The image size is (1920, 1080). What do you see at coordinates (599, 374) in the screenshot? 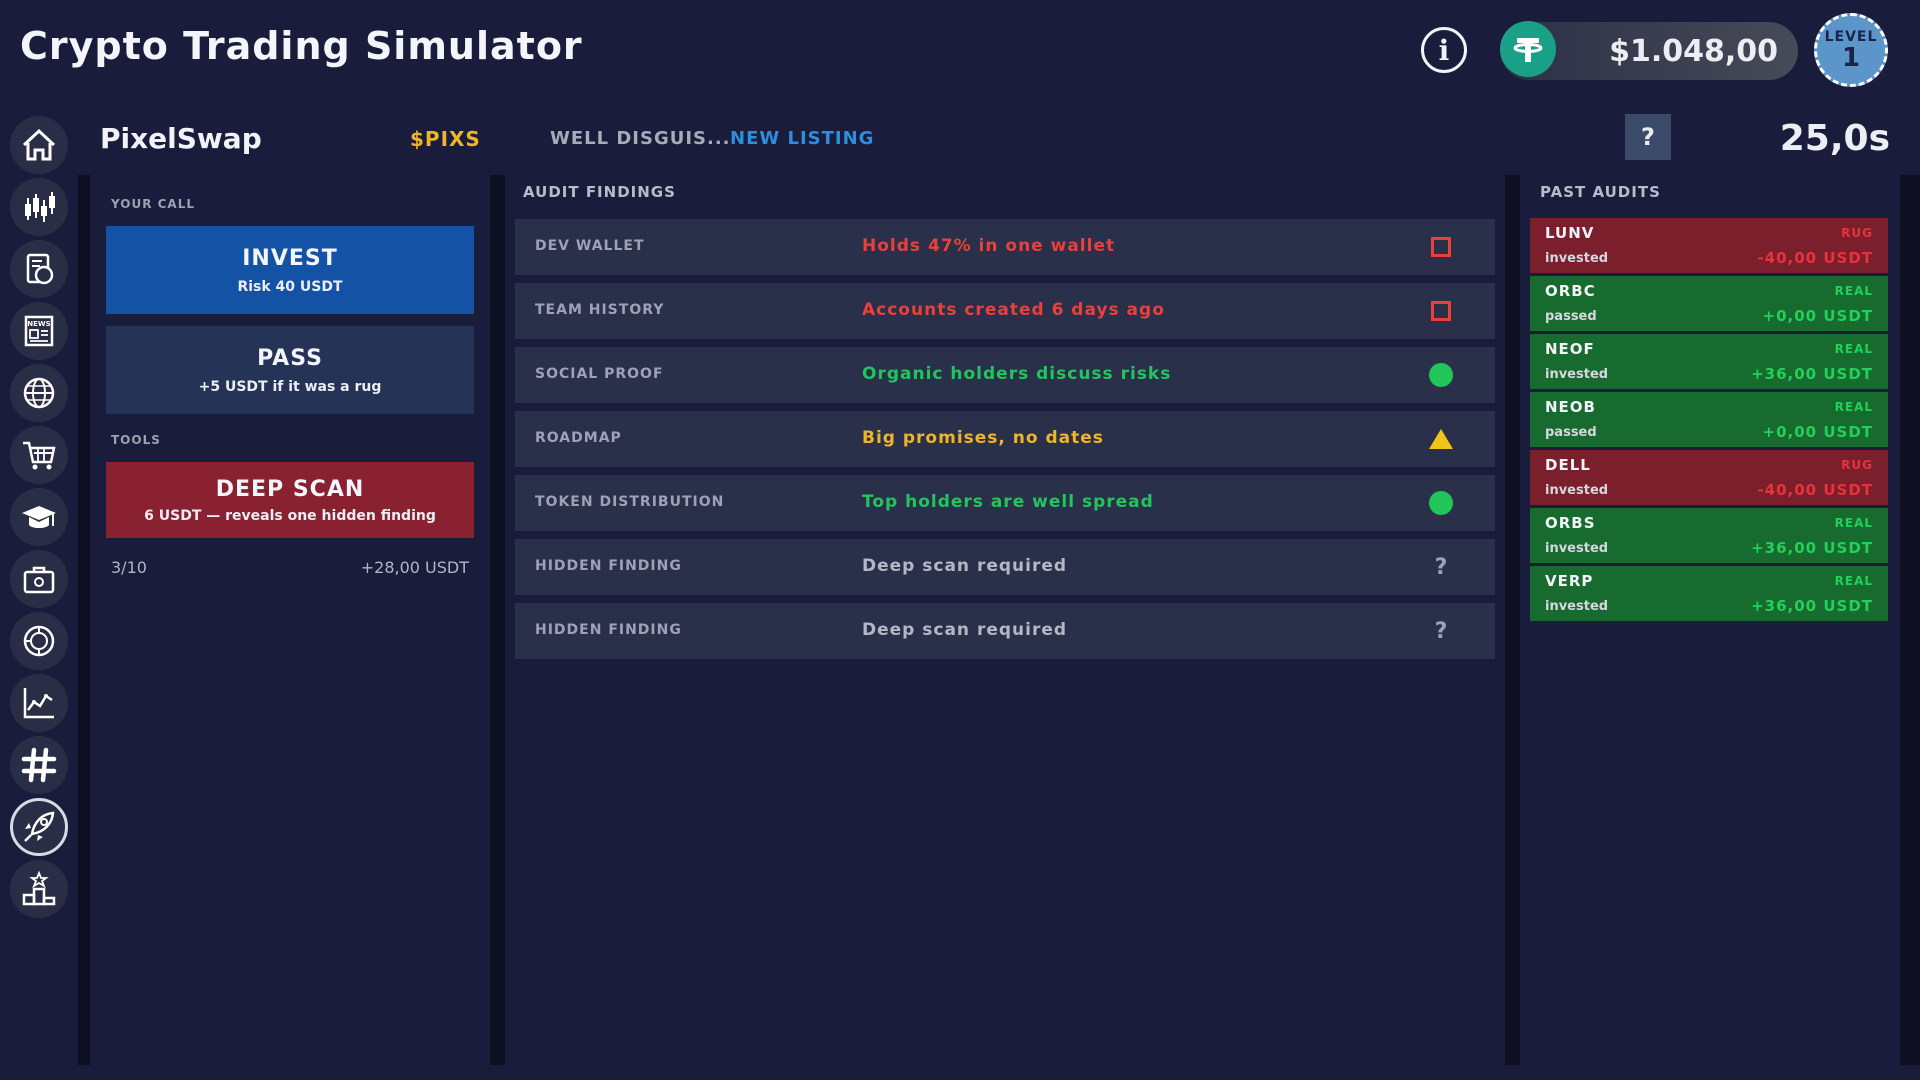
I see `finding-label: SOCIAL PROOF` at bounding box center [599, 374].